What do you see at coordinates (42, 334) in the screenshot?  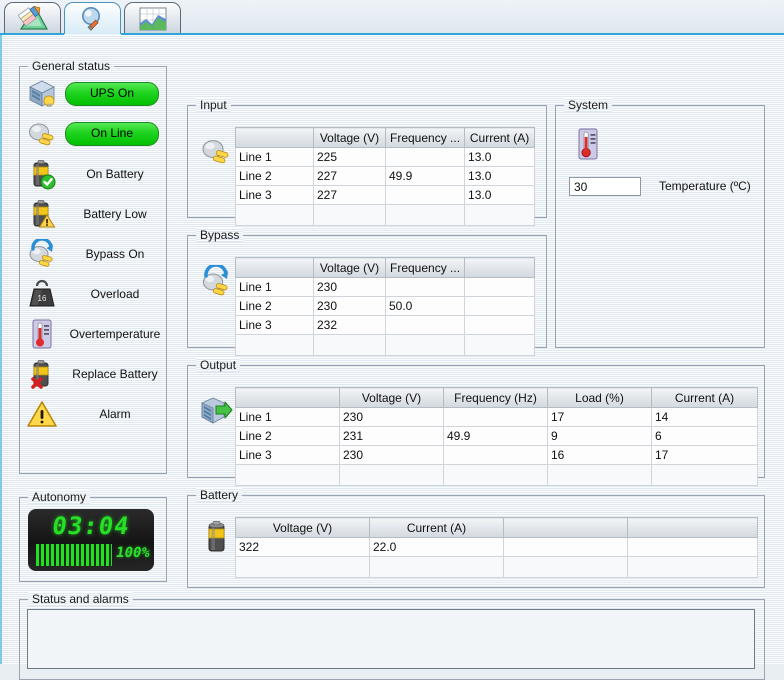 I see `thermometer-icon` at bounding box center [42, 334].